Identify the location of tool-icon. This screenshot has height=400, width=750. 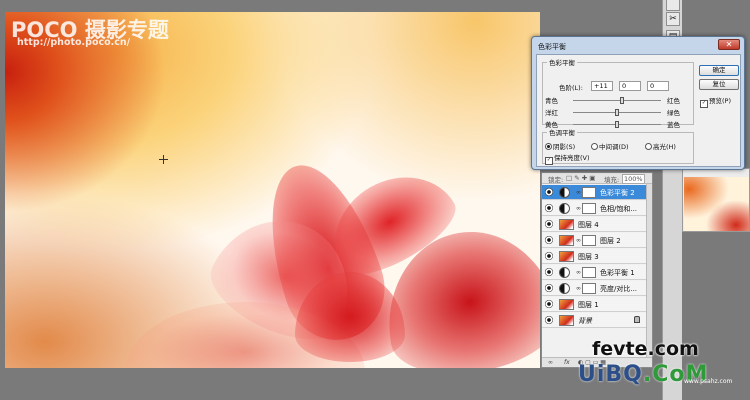
(673, 5).